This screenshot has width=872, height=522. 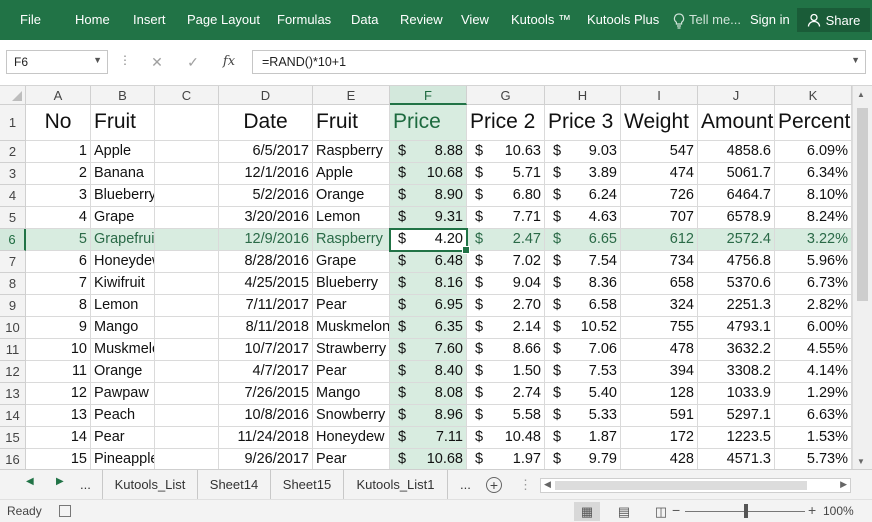 I want to click on cell-j13: 1033.9, so click(x=736, y=394).